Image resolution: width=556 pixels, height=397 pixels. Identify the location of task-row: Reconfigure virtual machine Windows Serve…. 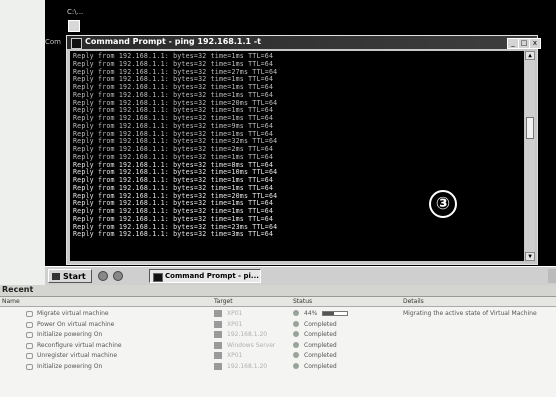
(278, 345).